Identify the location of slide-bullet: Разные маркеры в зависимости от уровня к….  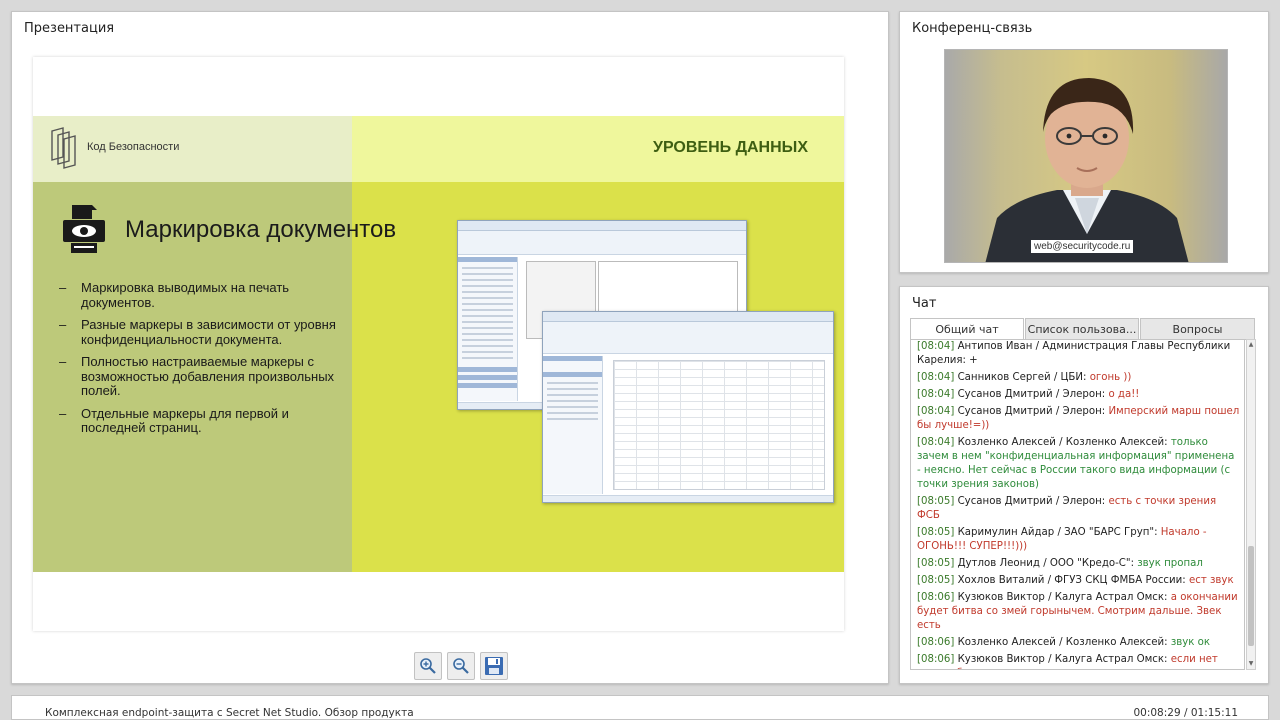
(199, 332).